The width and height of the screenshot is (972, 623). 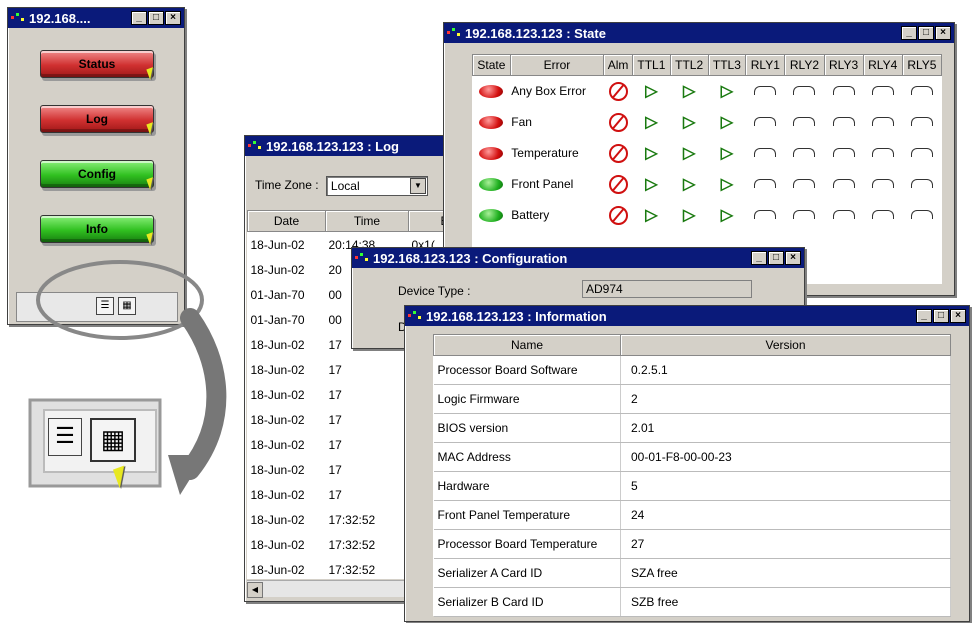 What do you see at coordinates (527, 457) in the screenshot?
I see `info-cell-name: MAC Address` at bounding box center [527, 457].